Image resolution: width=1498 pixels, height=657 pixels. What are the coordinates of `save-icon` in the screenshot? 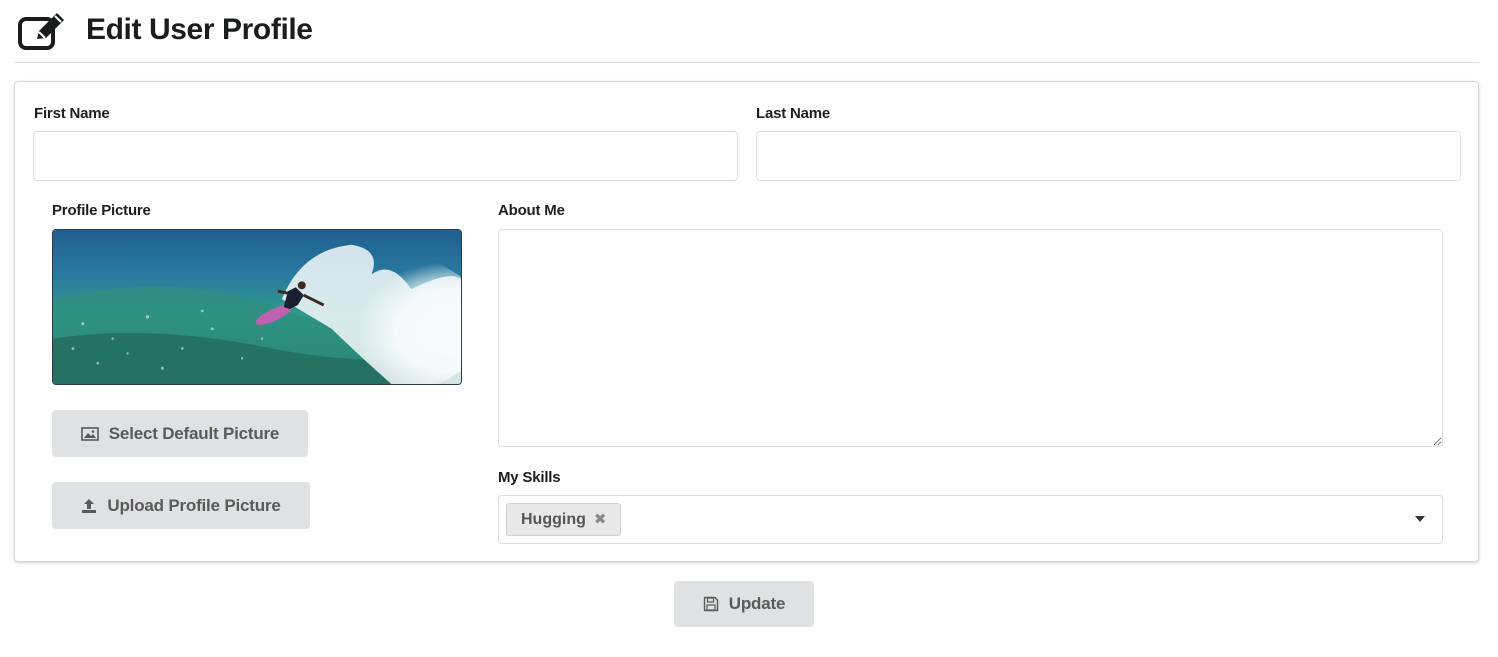 It's located at (710, 604).